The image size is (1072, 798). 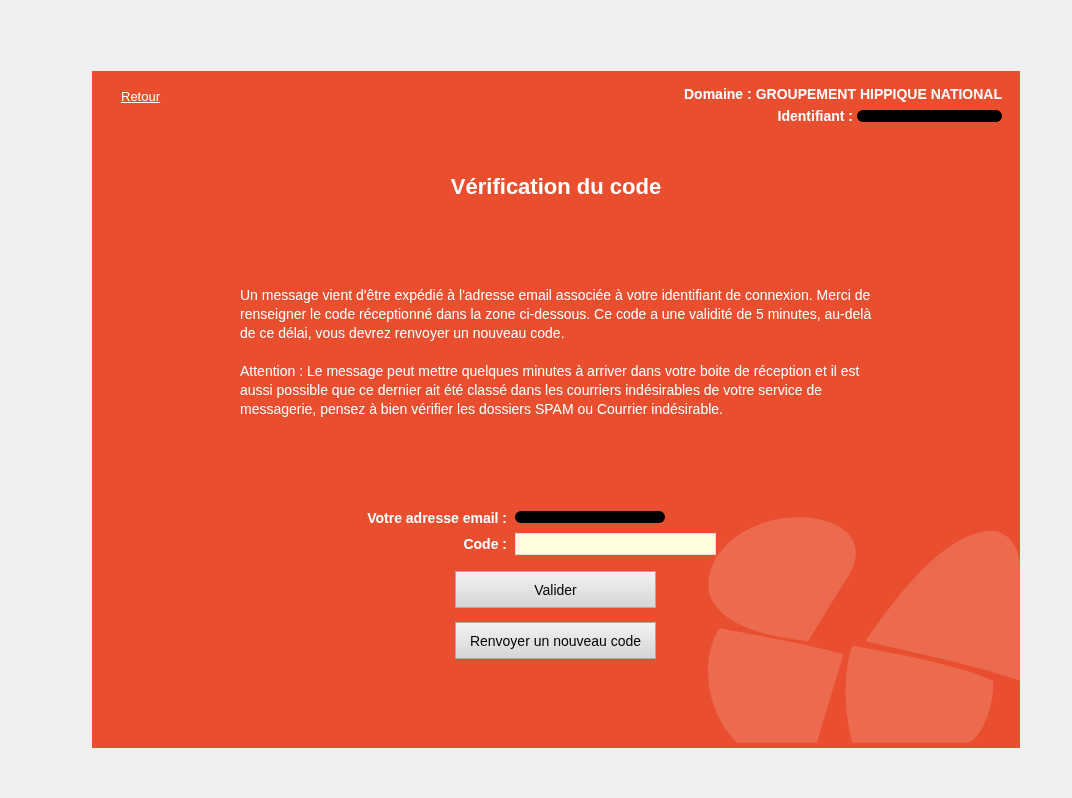 I want to click on resend-button: Renvoyer un nouveau code, so click(x=555, y=640).